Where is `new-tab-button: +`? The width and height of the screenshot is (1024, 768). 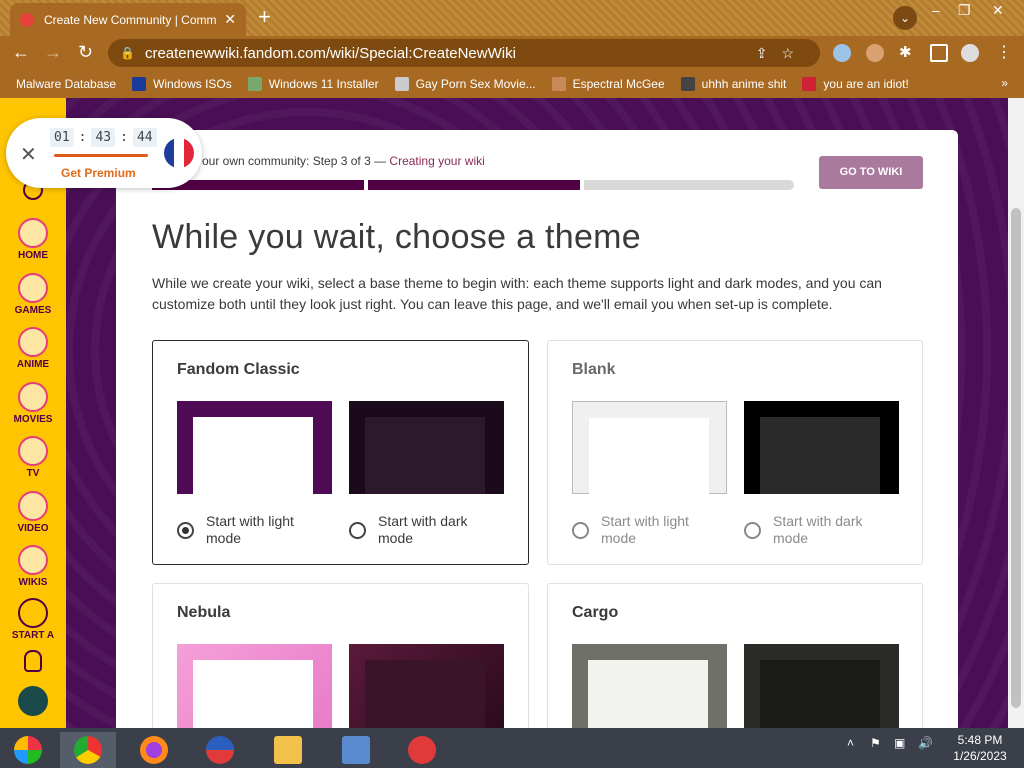 new-tab-button: + is located at coordinates (264, 17).